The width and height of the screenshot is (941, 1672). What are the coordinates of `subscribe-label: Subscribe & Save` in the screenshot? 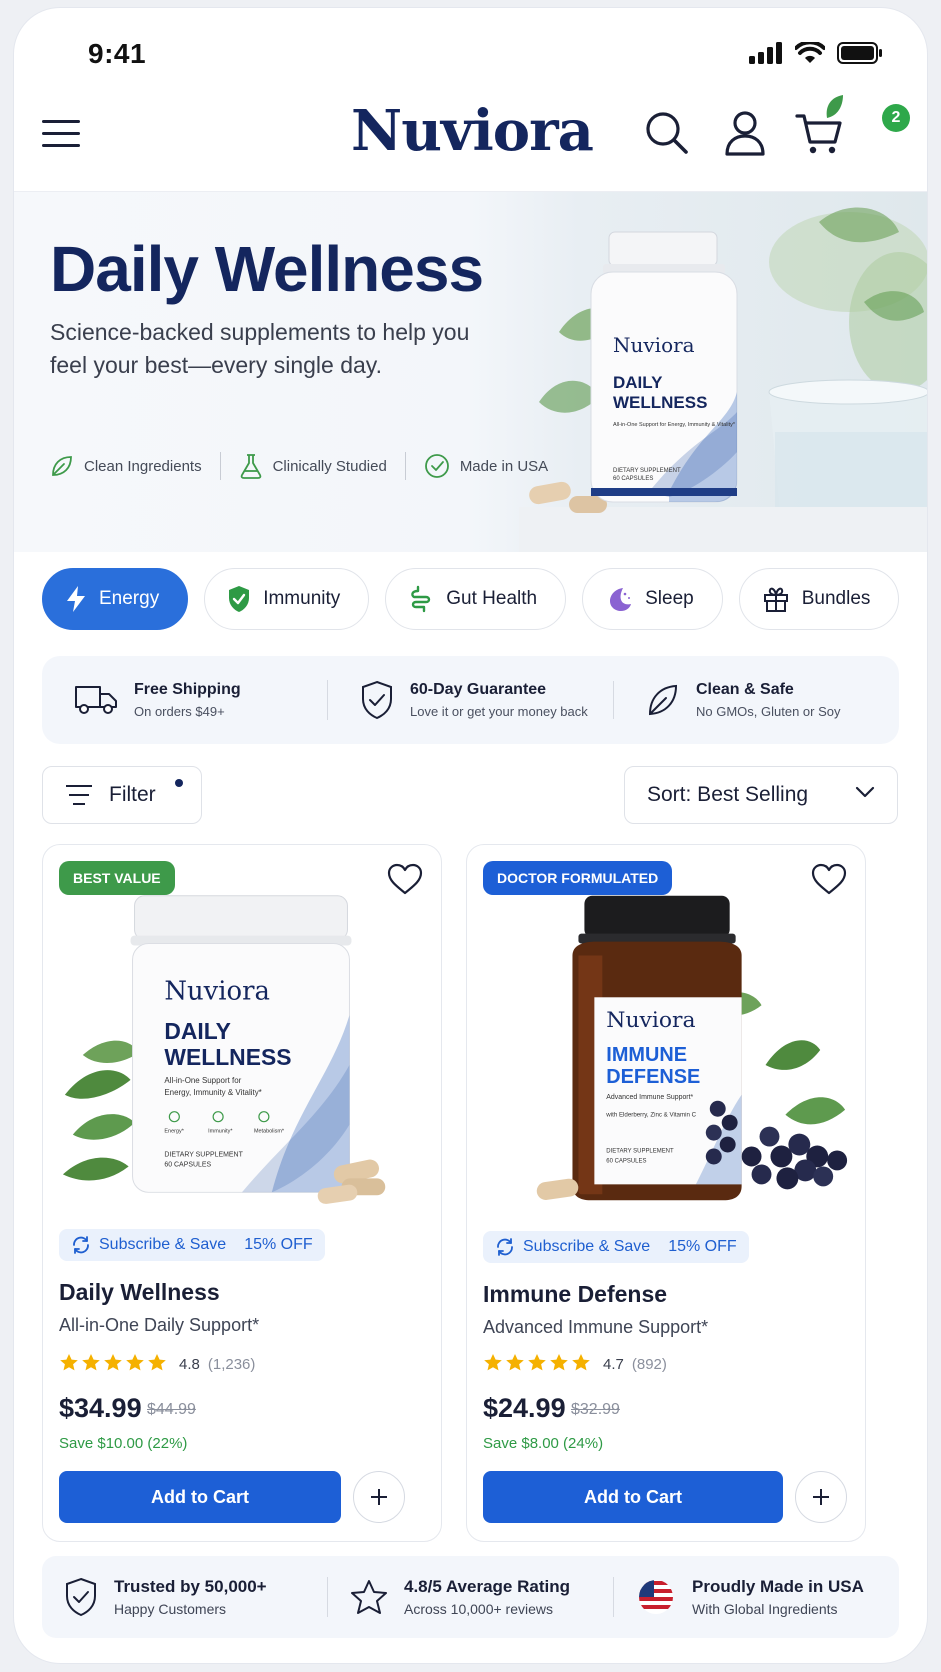 It's located at (587, 1246).